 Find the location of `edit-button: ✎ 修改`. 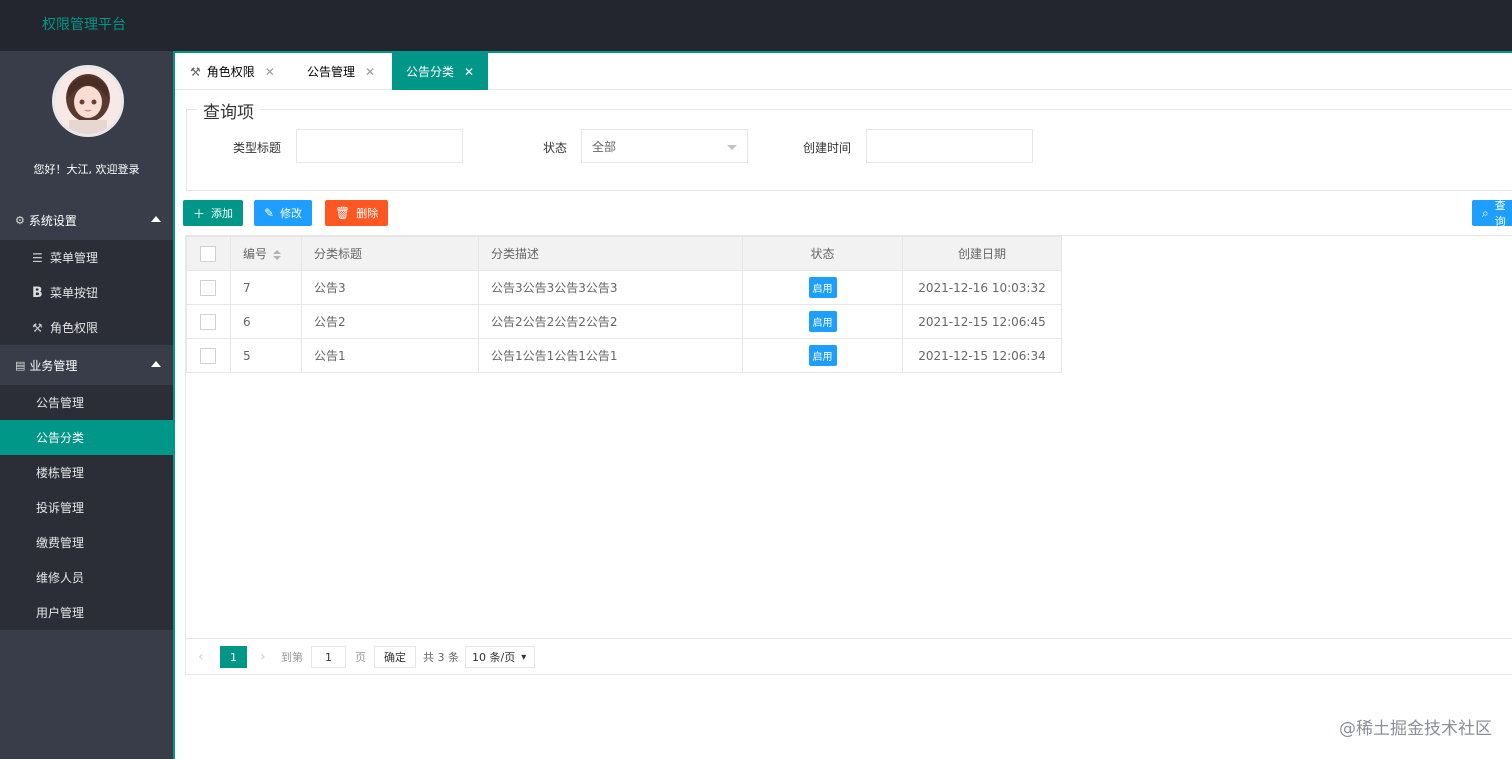

edit-button: ✎ 修改 is located at coordinates (283, 213).